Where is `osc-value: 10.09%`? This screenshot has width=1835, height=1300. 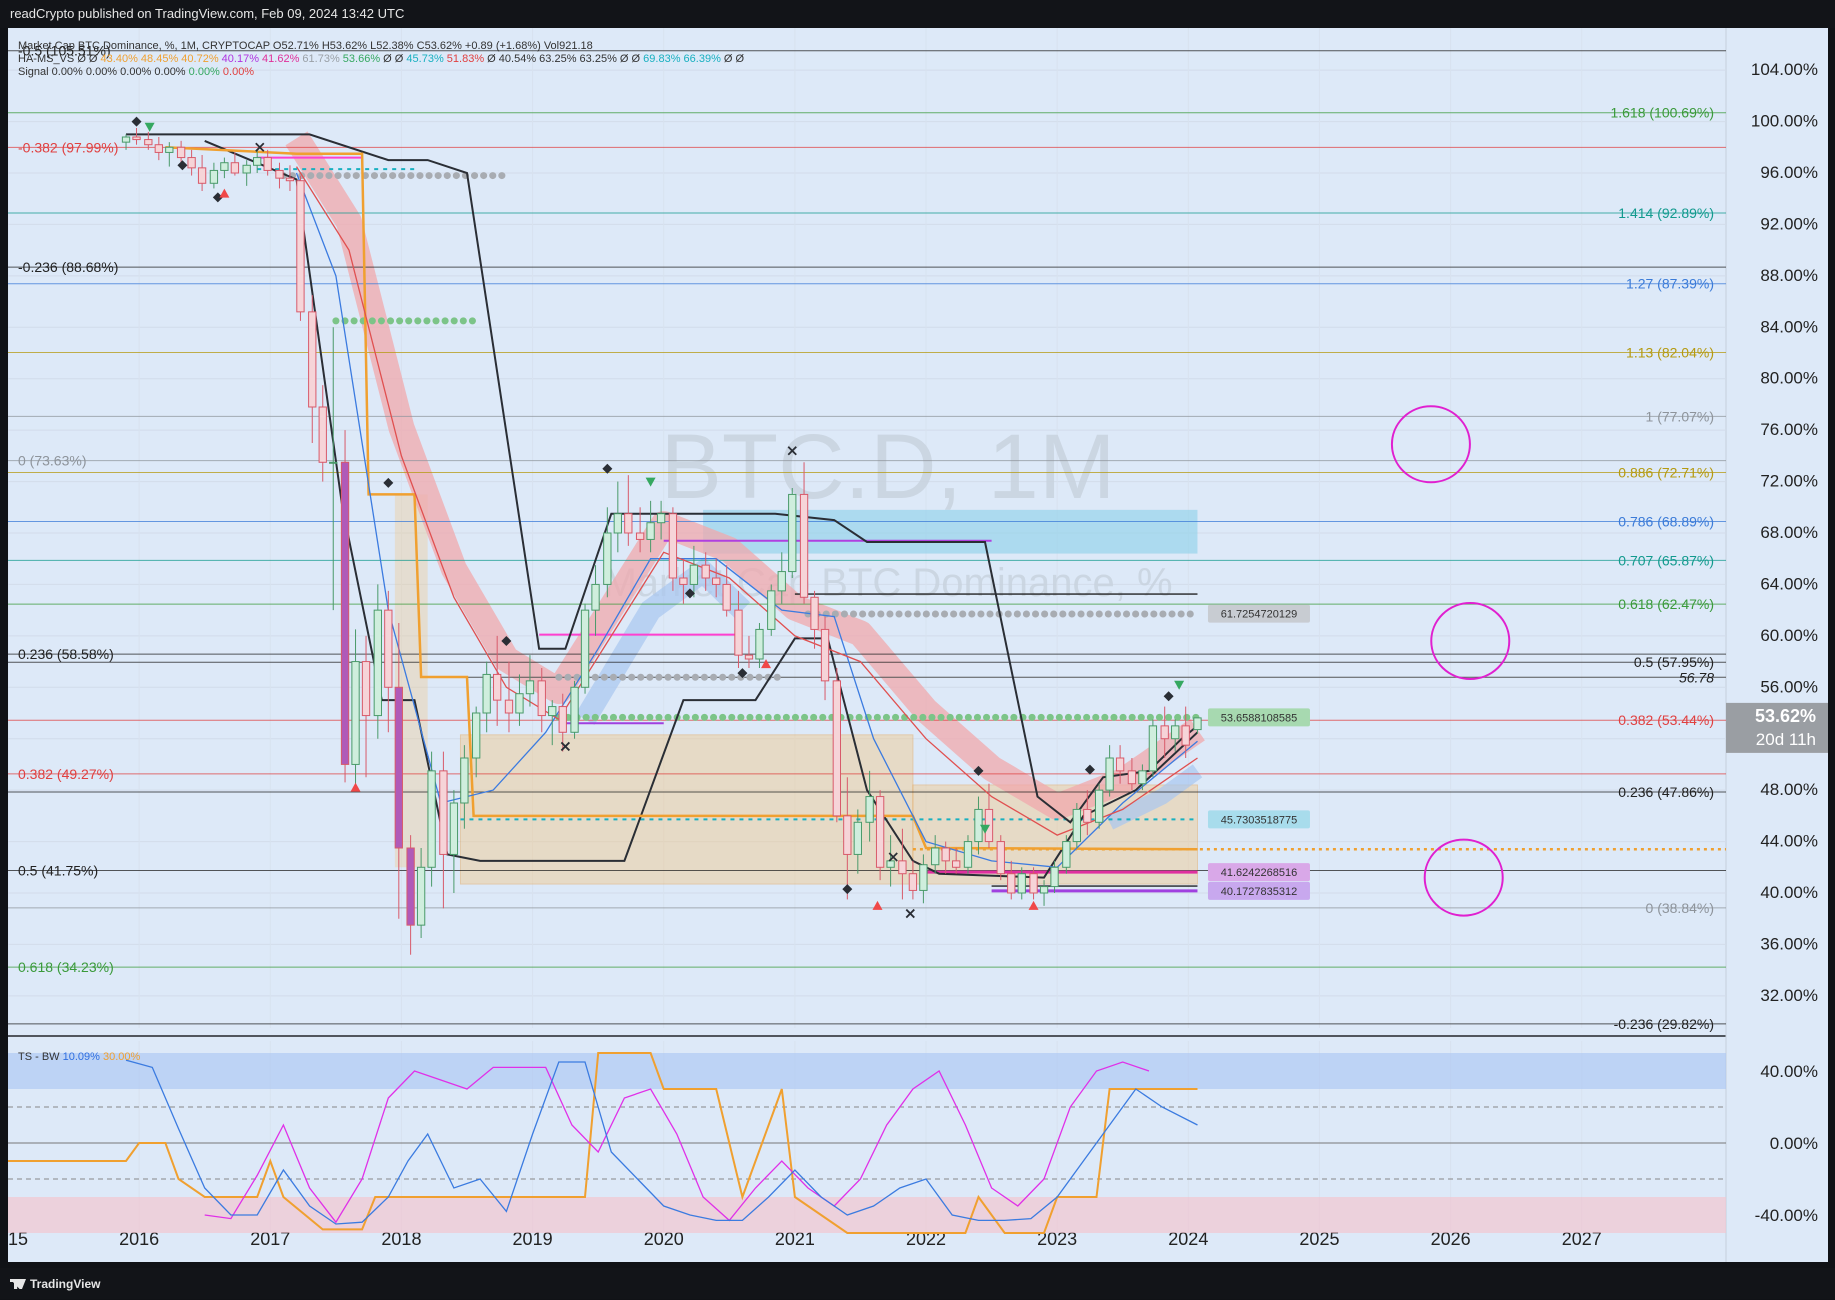 osc-value: 10.09% is located at coordinates (81, 1057).